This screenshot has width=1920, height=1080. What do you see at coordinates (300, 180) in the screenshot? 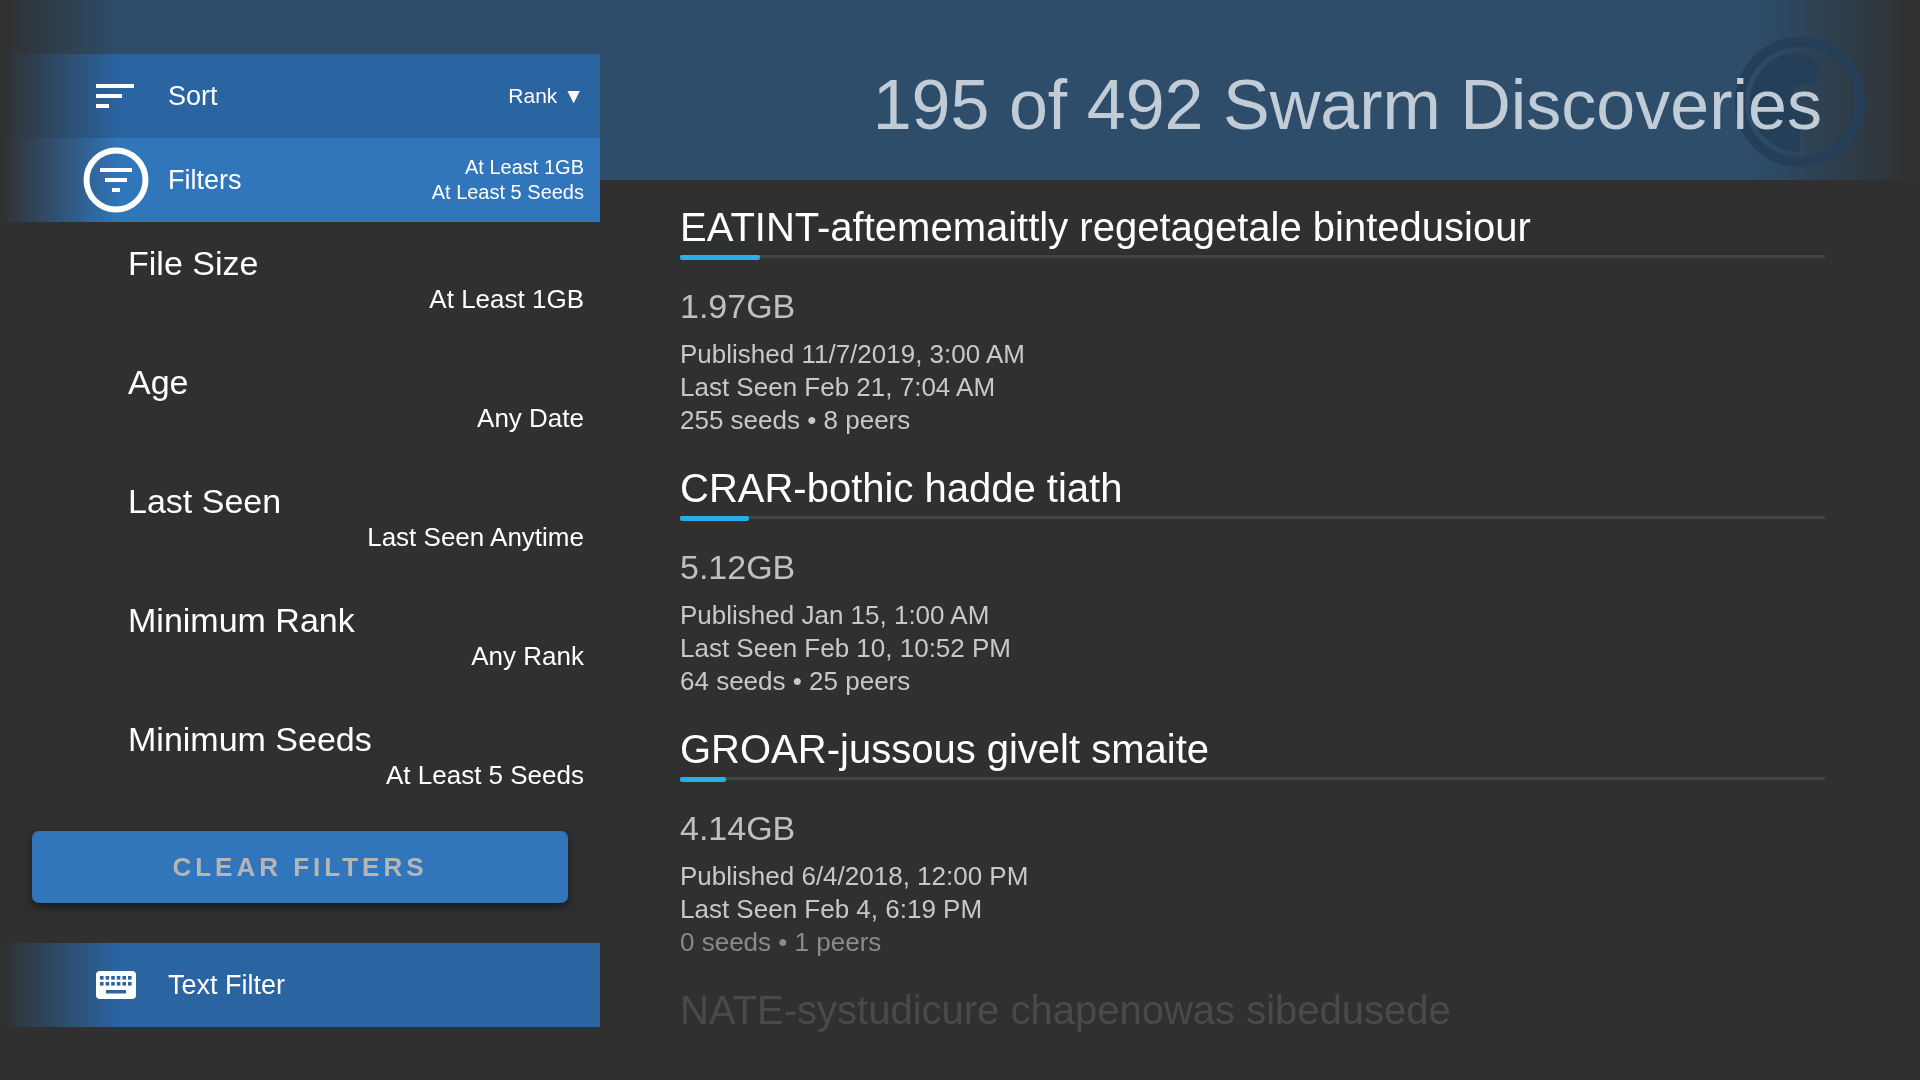
I see `filters-row: Filters At Least 1GB At Least 5 Seeds` at bounding box center [300, 180].